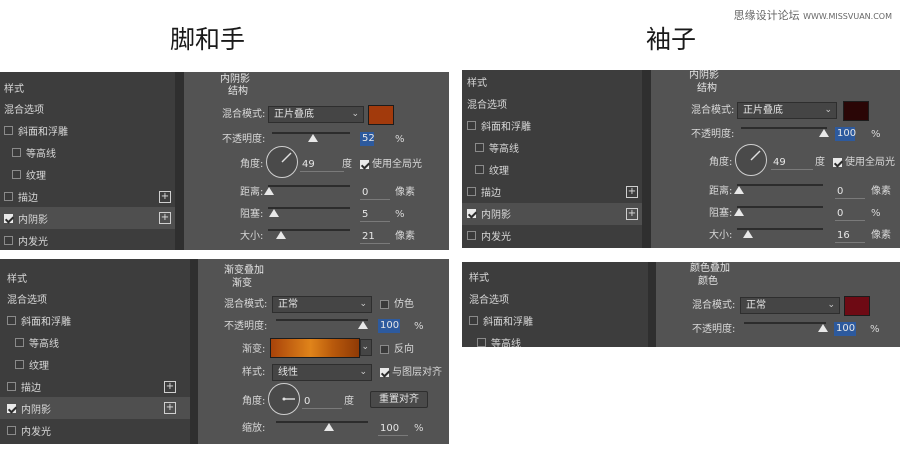 The image size is (900, 449). Describe the element at coordinates (315, 348) in the screenshot. I see `gradient-preview` at that location.